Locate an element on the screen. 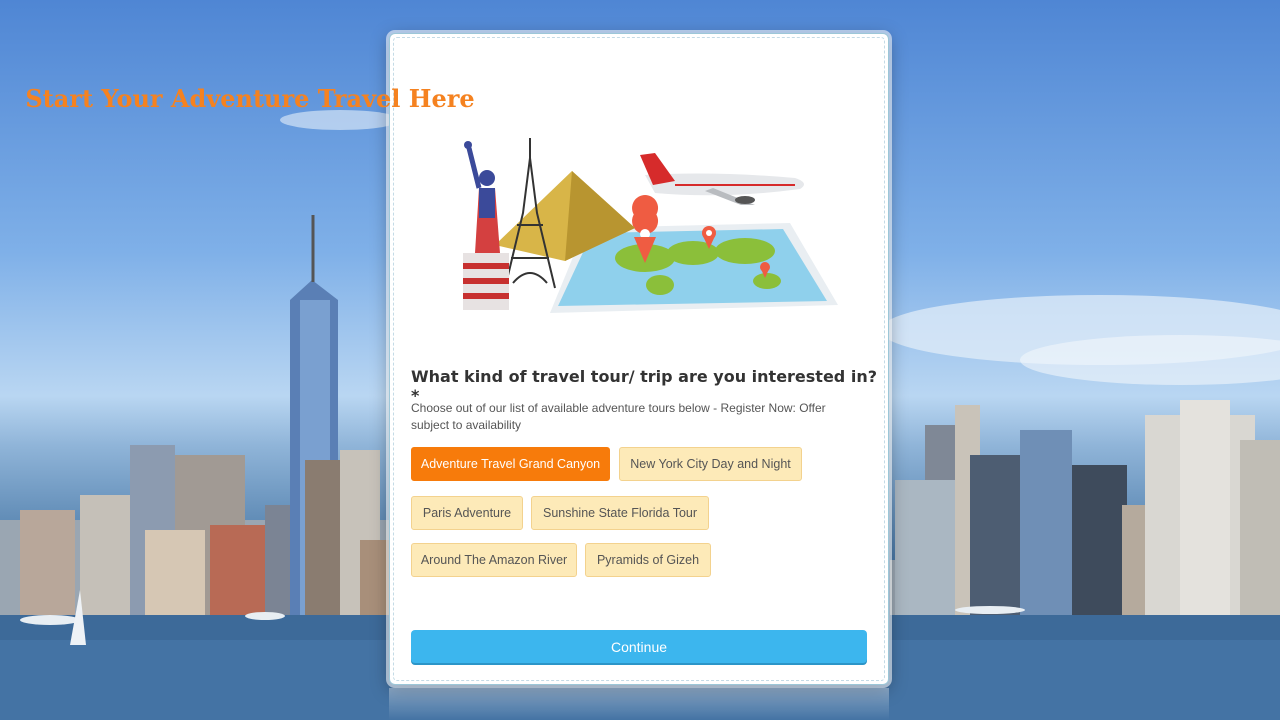 The width and height of the screenshot is (1280, 720). option-around-the-amazon-river: Around The Amazon River is located at coordinates (494, 560).